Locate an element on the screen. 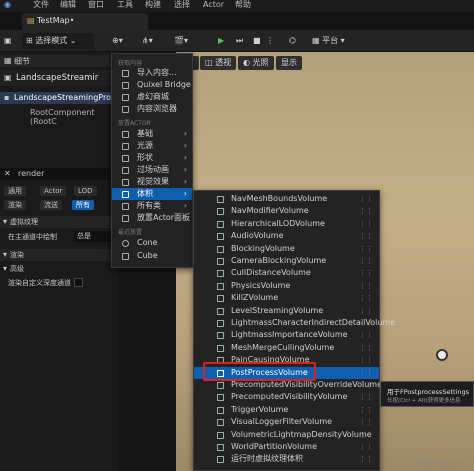  menu-window: 窗口 is located at coordinates (96, 5).